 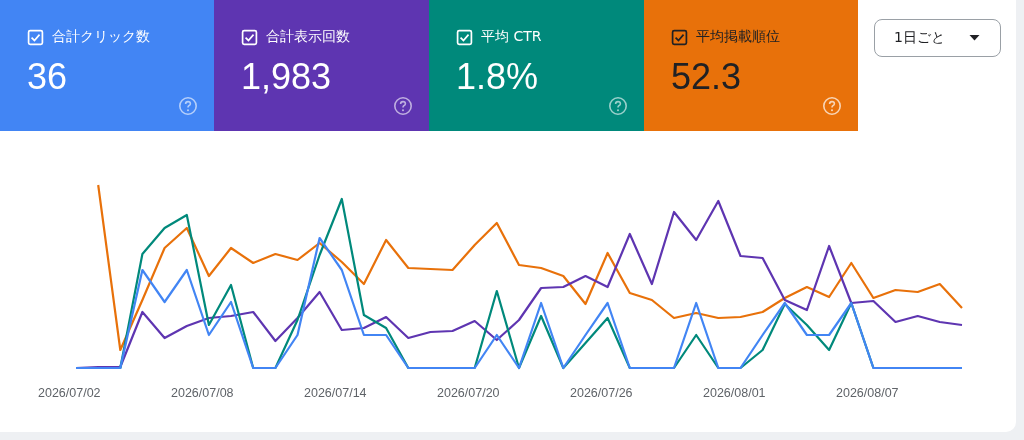 I want to click on period-dropdown: 1日ごと, so click(x=937, y=38).